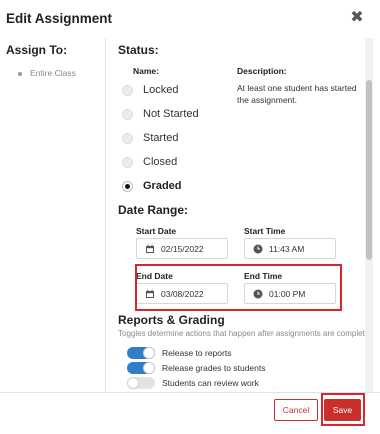  What do you see at coordinates (197, 352) in the screenshot?
I see `toggle-label: Release to reports` at bounding box center [197, 352].